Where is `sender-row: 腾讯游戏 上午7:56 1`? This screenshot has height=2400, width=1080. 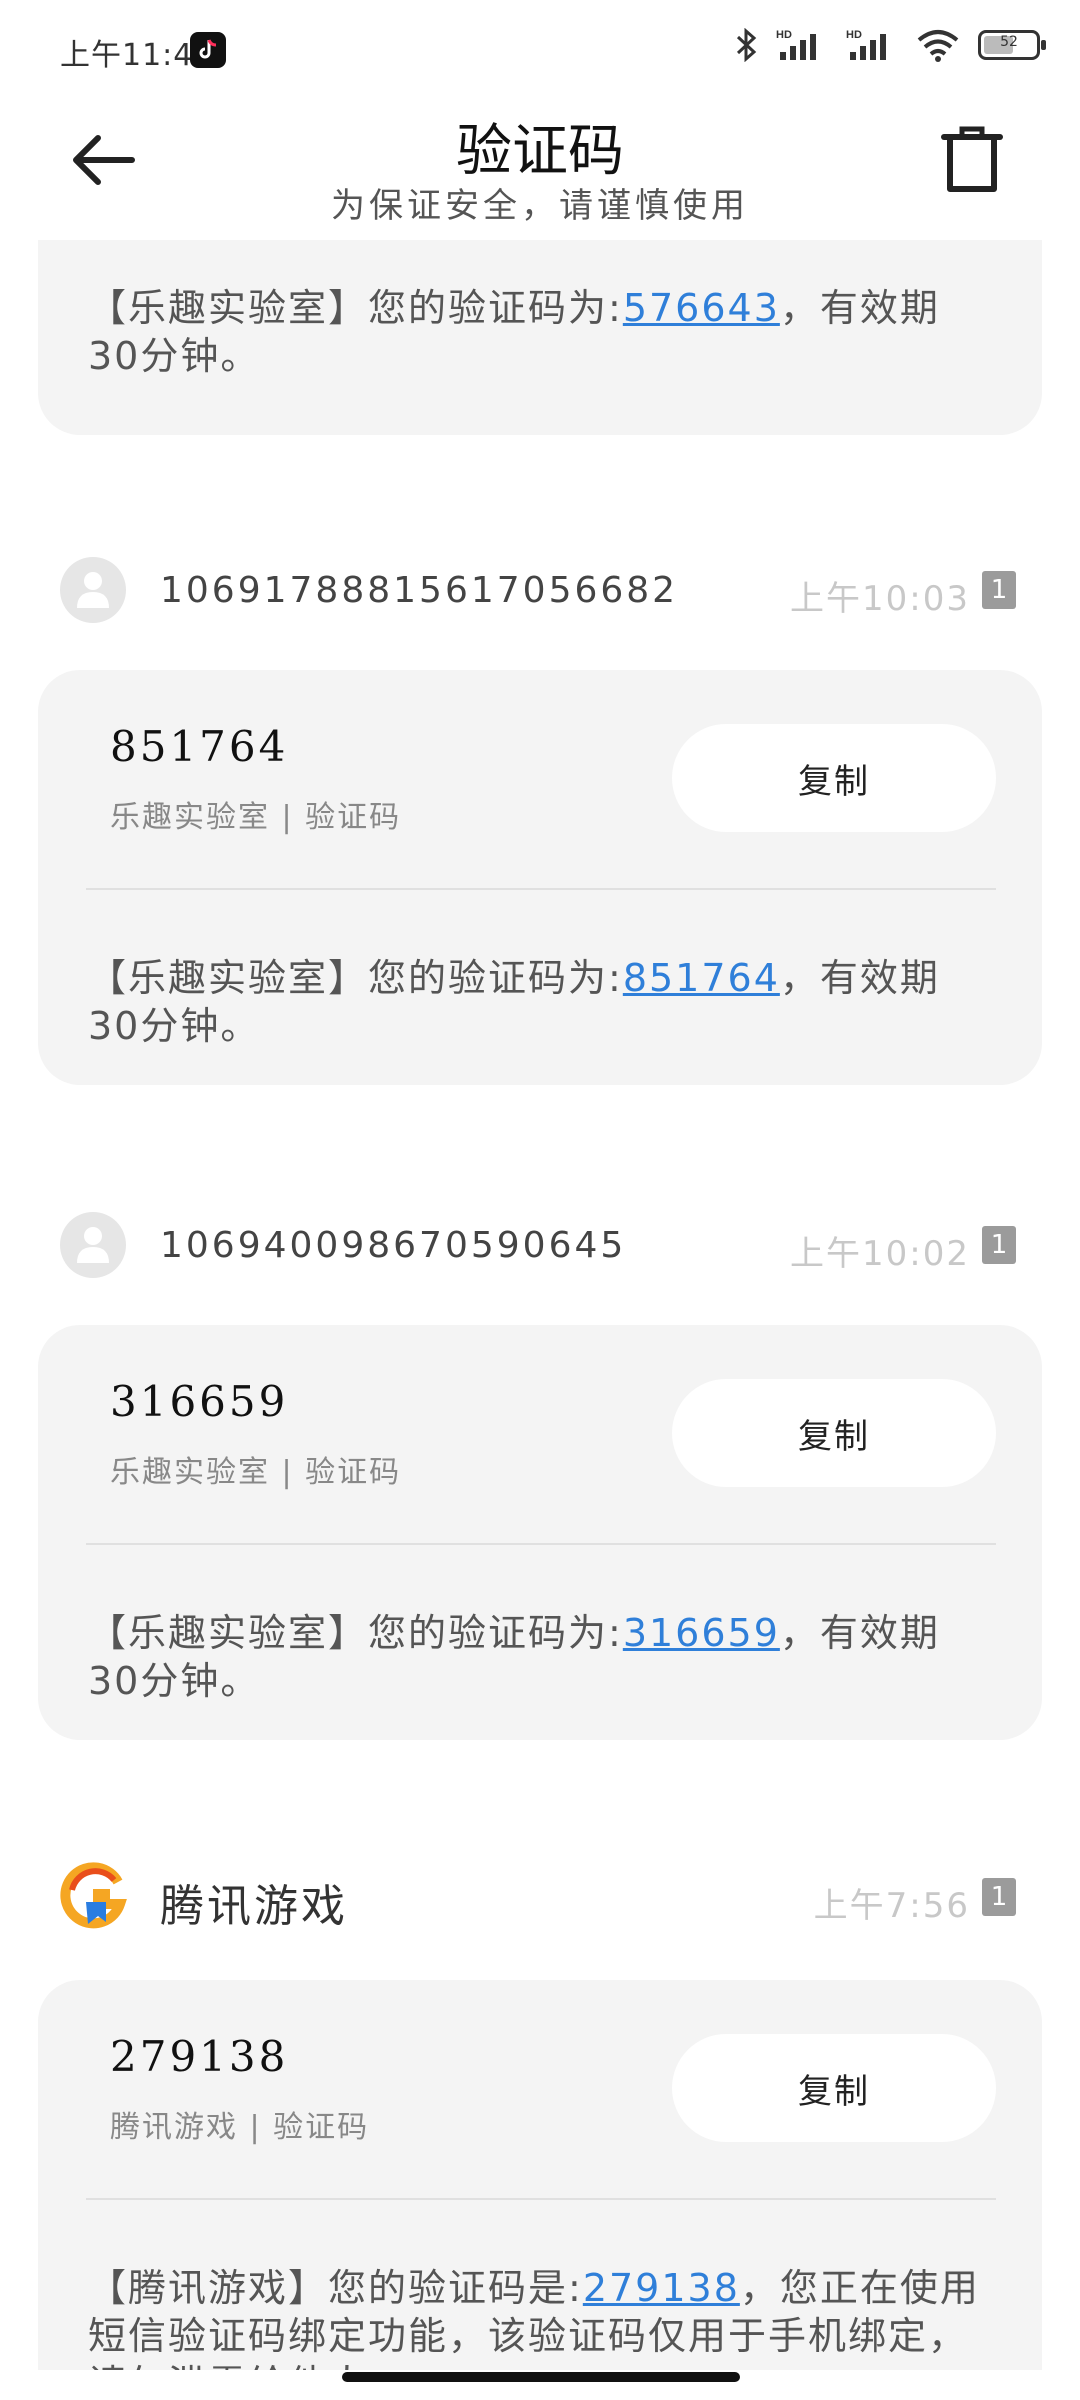 sender-row: 腾讯游戏 上午7:56 1 is located at coordinates (540, 1897).